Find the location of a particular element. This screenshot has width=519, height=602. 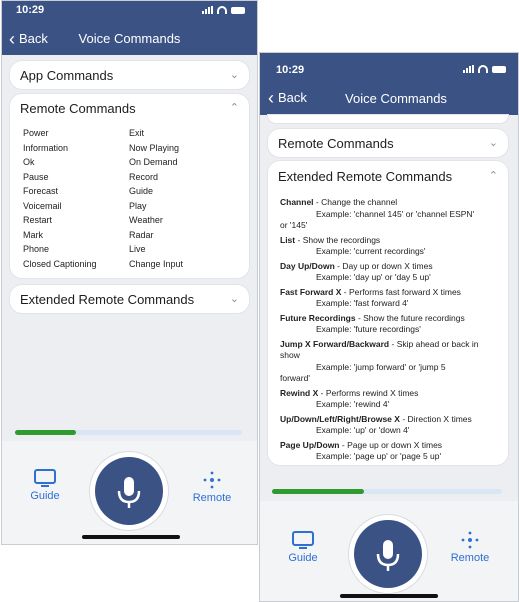

command-example: Example: 'day up' or 'day 5 up' is located at coordinates (373, 277).